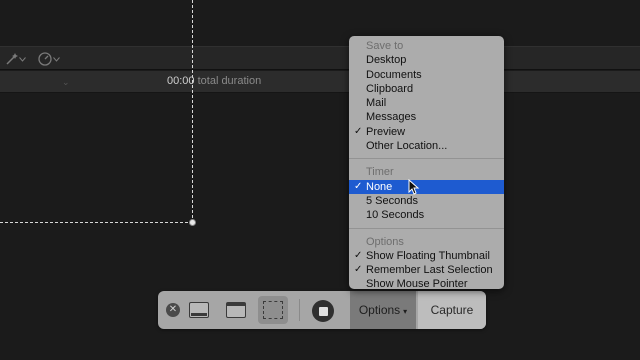  I want to click on menu-section-header: Timer, so click(380, 172).